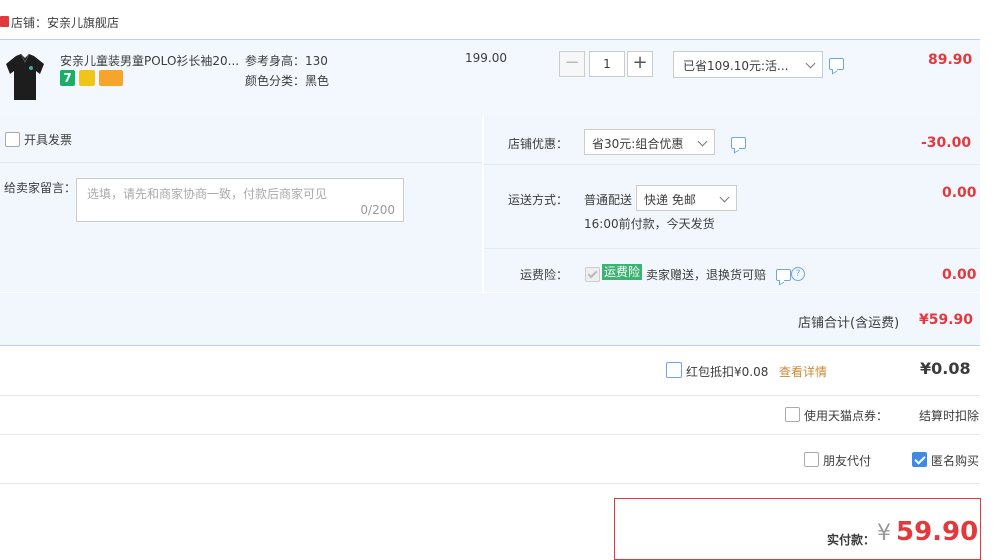  Describe the element at coordinates (490, 319) in the screenshot. I see `store-total-row: 店铺合计(含运费) ¥59.90` at that location.